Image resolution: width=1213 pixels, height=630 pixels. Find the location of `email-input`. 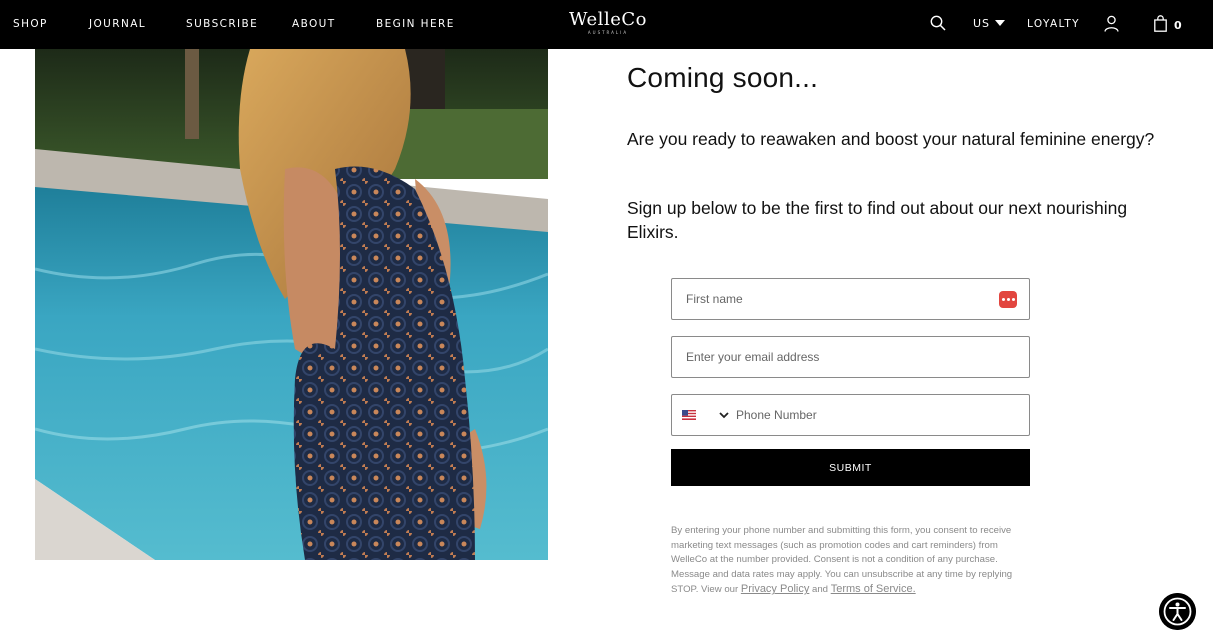

email-input is located at coordinates (850, 357).